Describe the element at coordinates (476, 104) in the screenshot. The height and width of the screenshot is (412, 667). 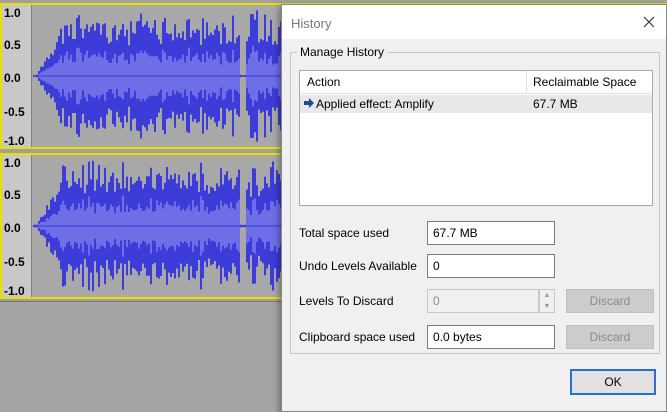
I see `list-item: Applied effect: Amplify 67.7 MB` at that location.